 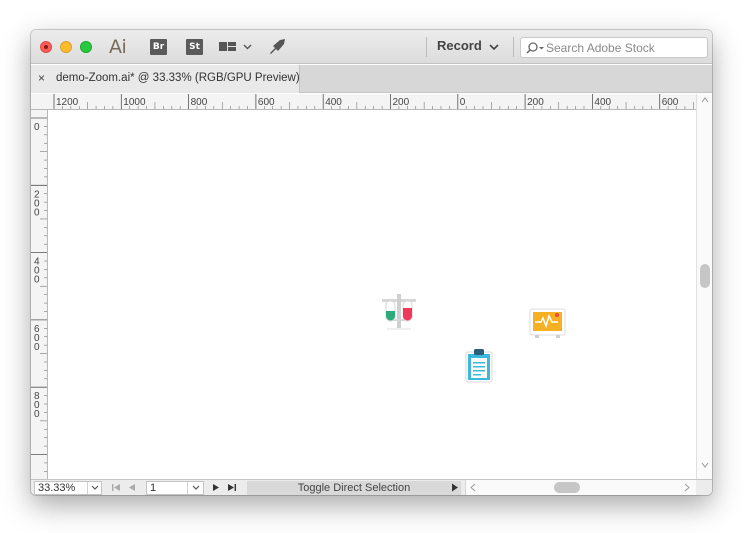 I want to click on last-artboard-icon, so click(x=232, y=487).